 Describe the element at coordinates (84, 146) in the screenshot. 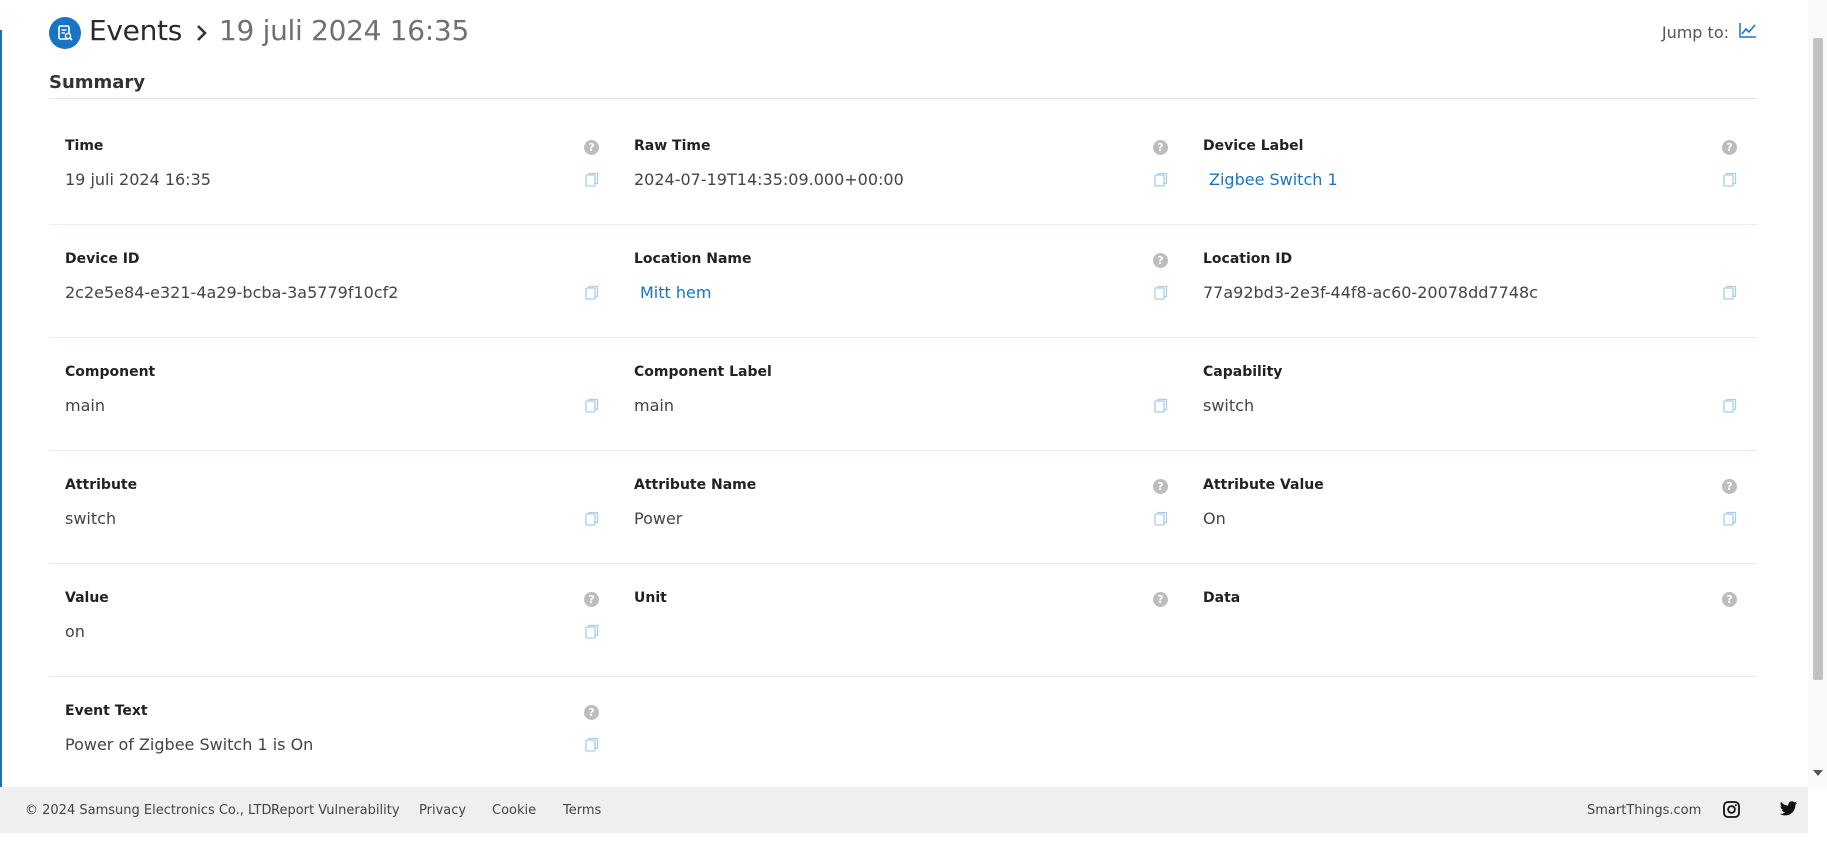

I see `field-label: Time` at that location.